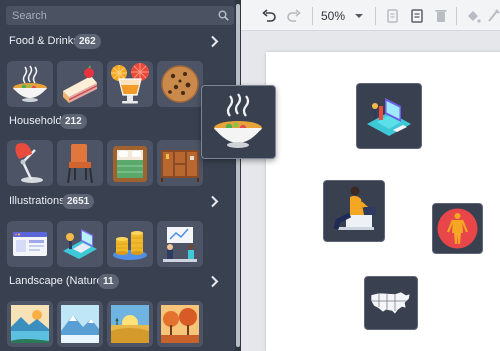 The image size is (500, 351). What do you see at coordinates (393, 16) in the screenshot?
I see `copy-icon` at bounding box center [393, 16].